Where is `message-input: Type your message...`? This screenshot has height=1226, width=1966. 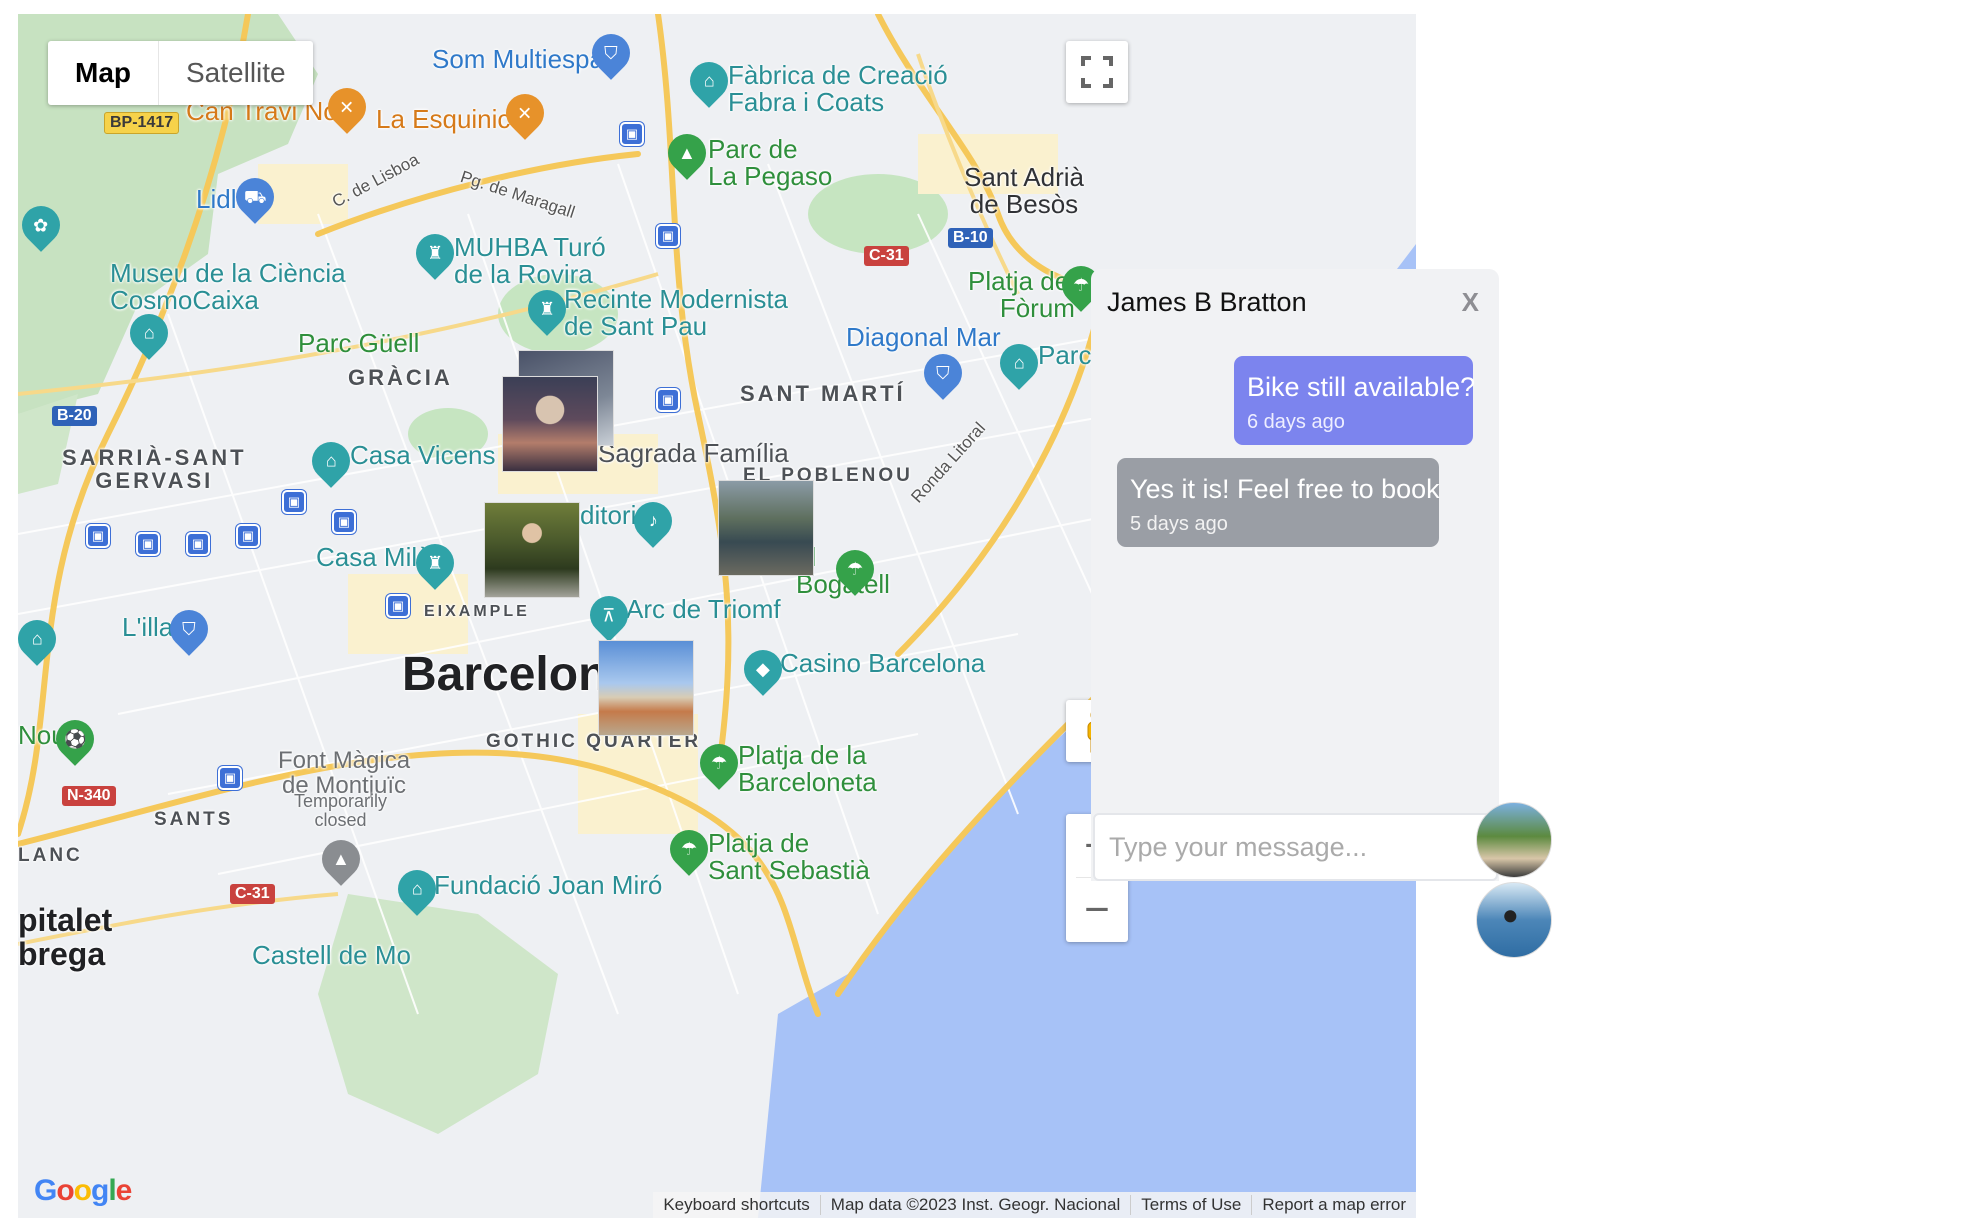
message-input: Type your message... is located at coordinates (1295, 847).